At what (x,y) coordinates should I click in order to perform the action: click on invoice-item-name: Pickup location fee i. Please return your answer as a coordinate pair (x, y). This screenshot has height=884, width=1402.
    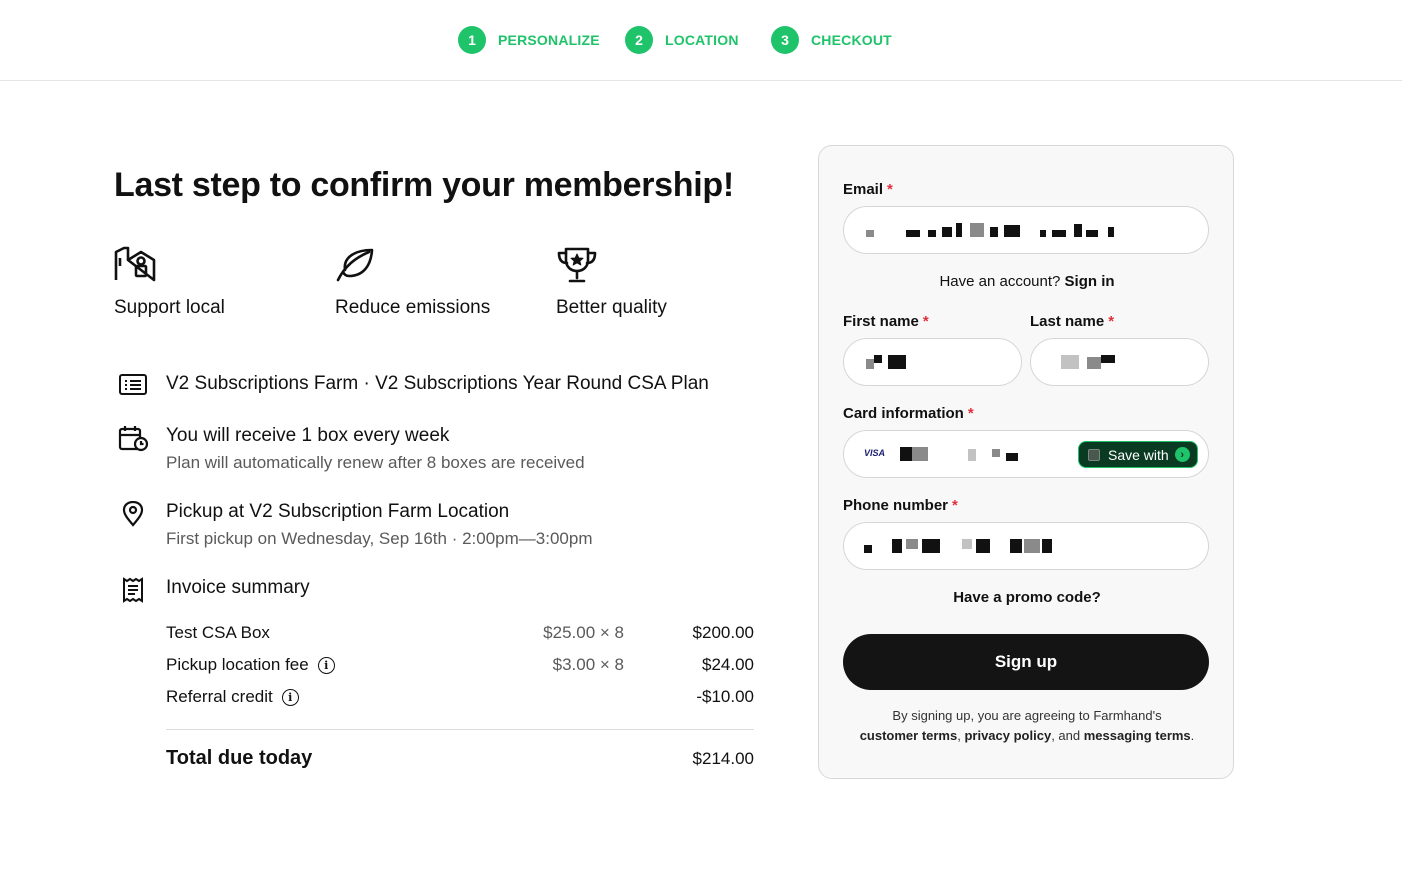
    Looking at the image, I should click on (250, 665).